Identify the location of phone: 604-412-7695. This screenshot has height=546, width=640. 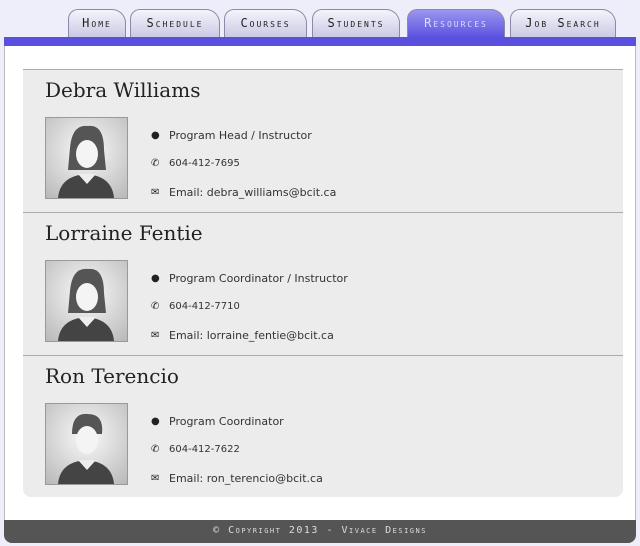
(204, 163).